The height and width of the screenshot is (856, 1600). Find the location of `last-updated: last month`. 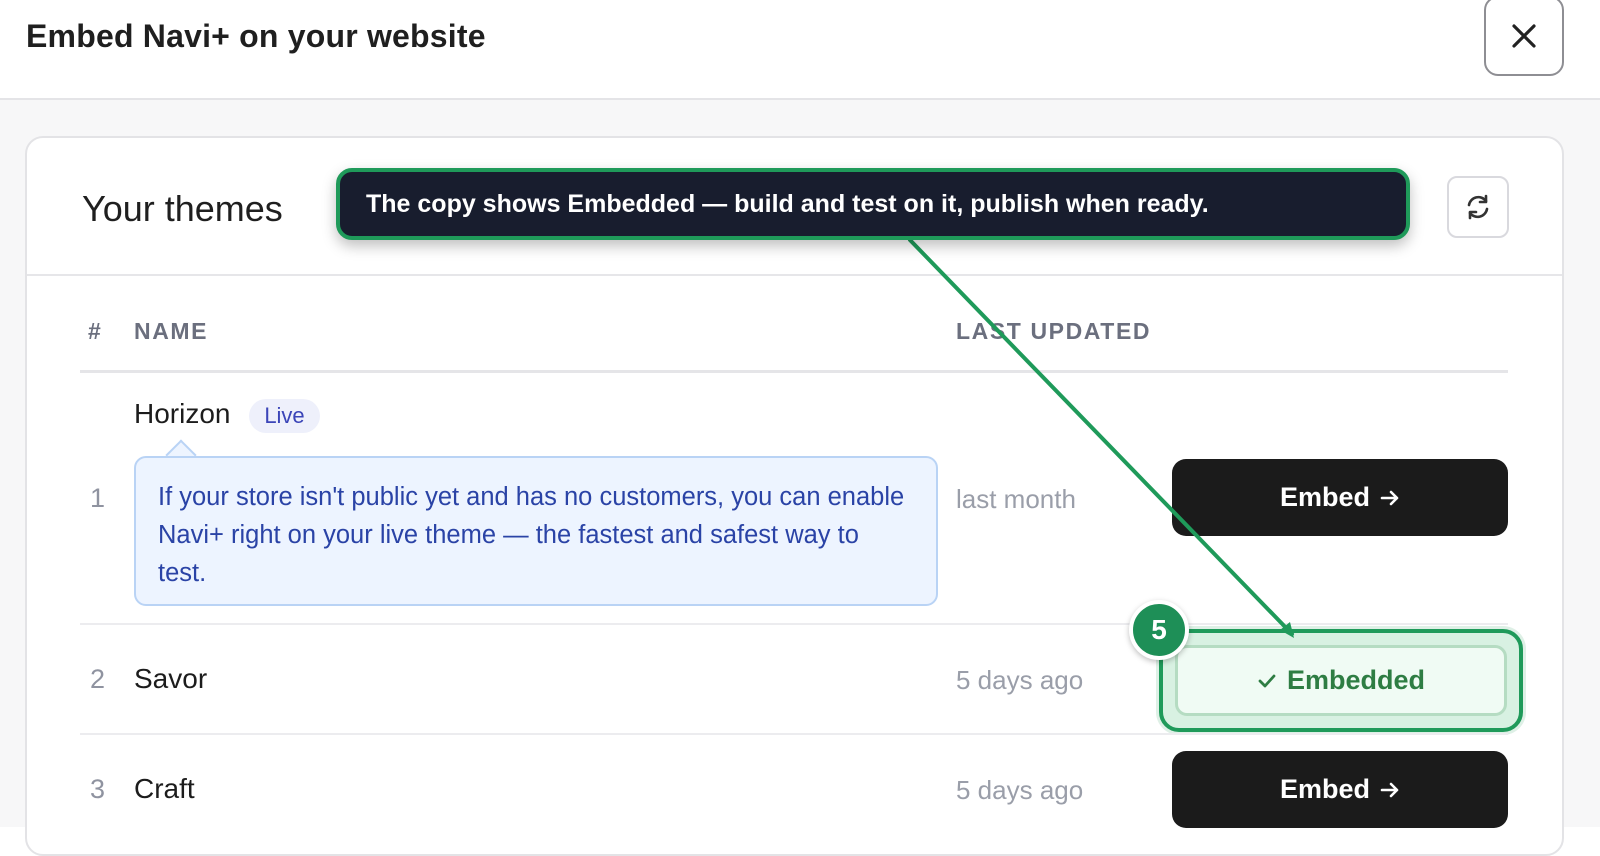

last-updated: last month is located at coordinates (1016, 499).